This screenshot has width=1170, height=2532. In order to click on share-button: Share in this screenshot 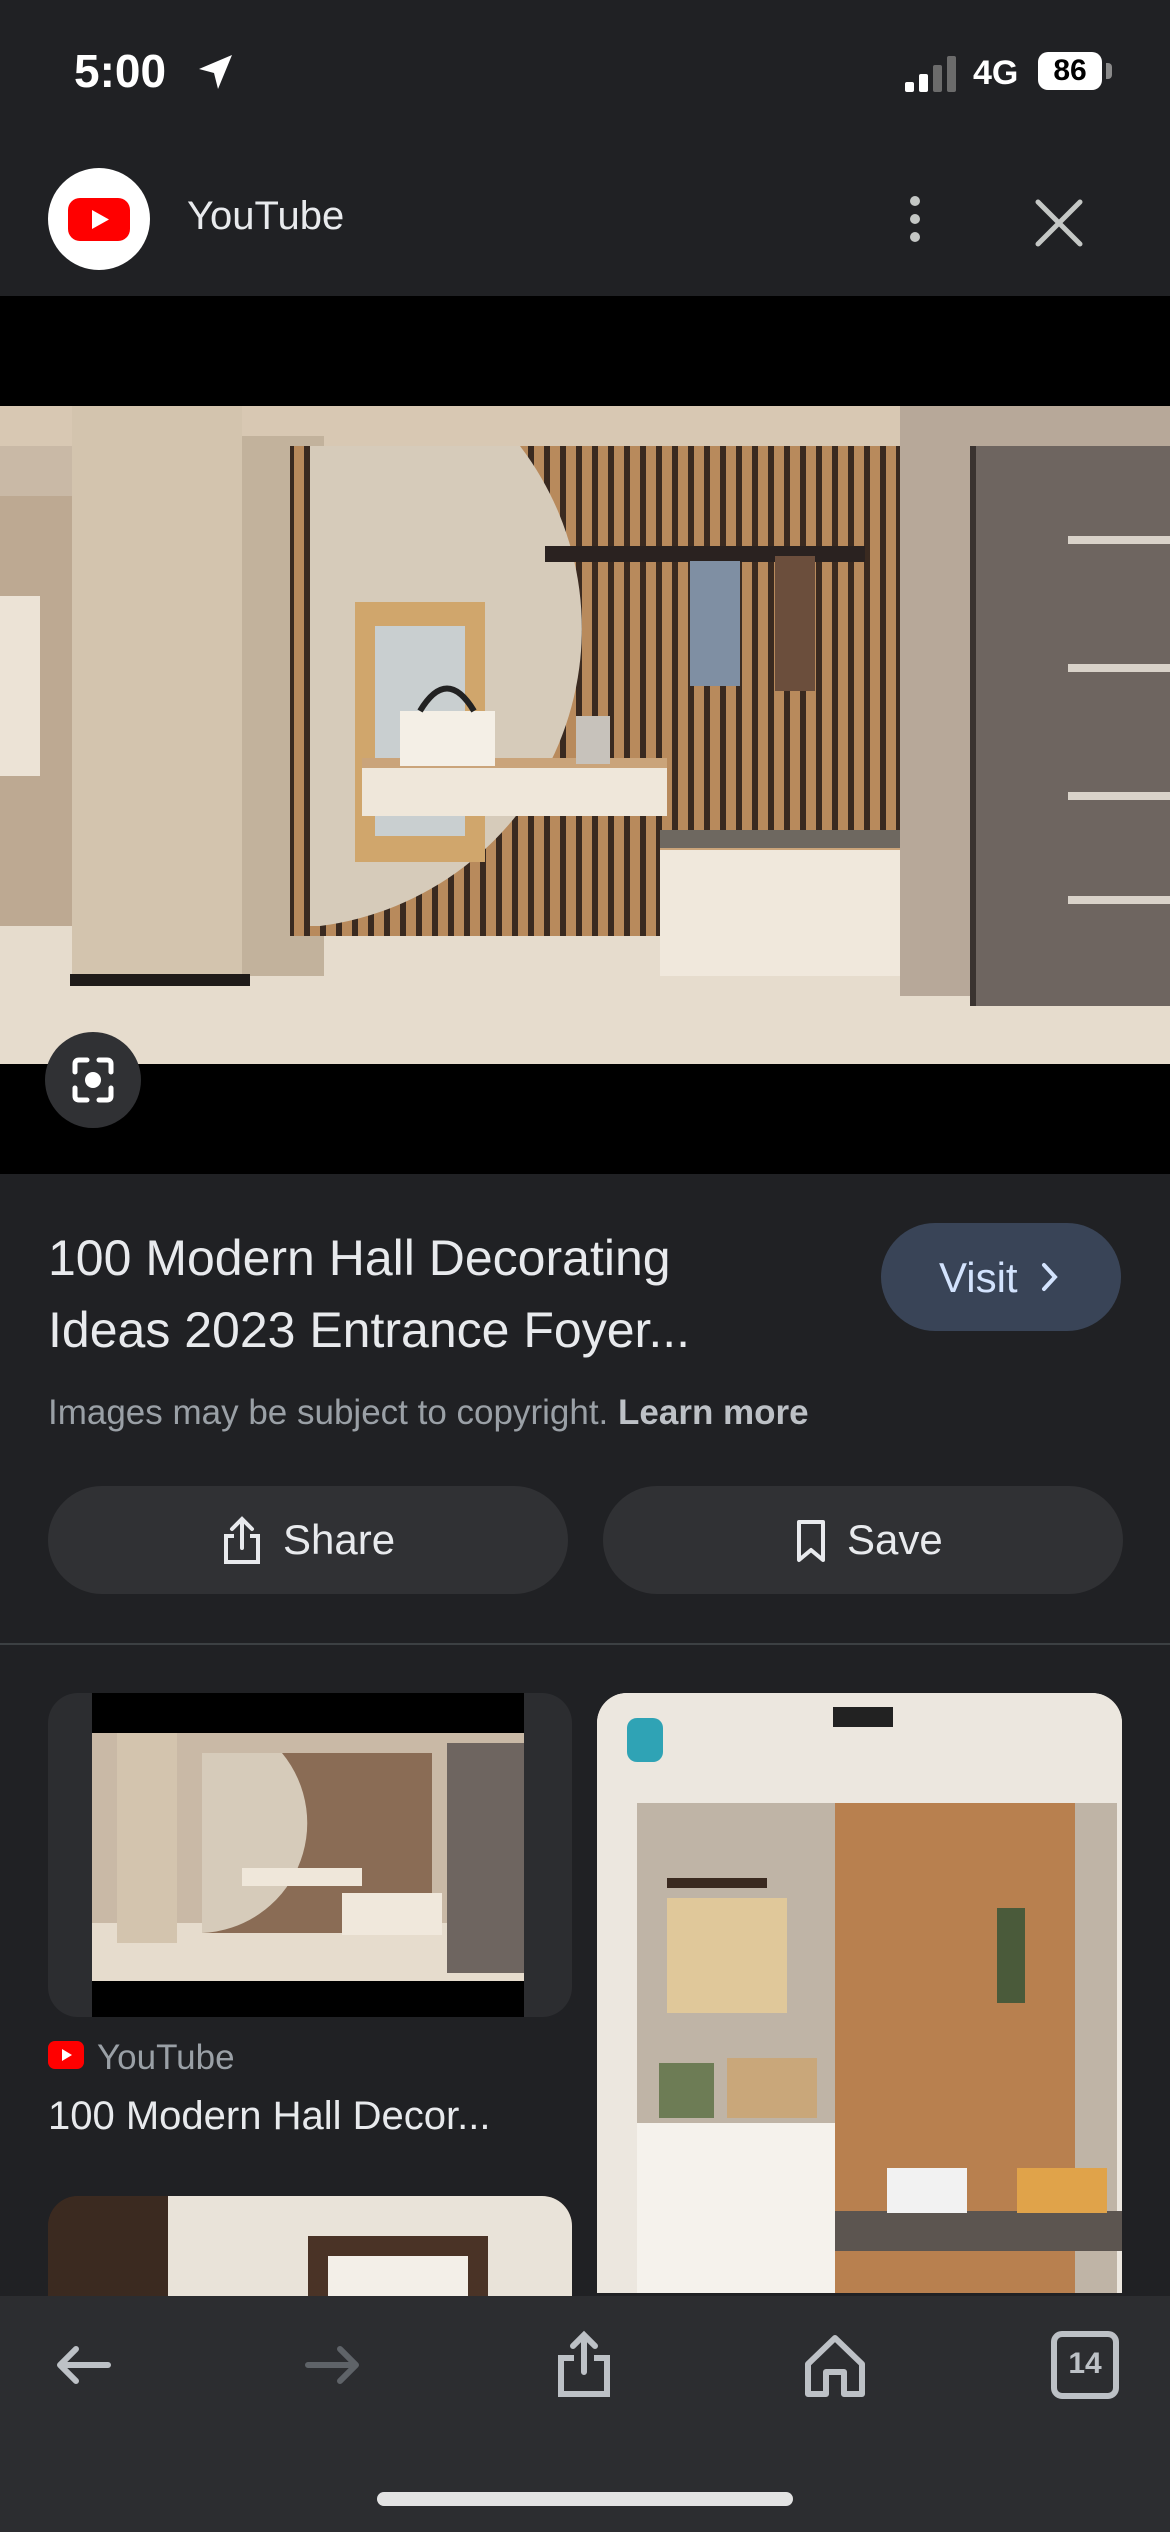, I will do `click(308, 1540)`.